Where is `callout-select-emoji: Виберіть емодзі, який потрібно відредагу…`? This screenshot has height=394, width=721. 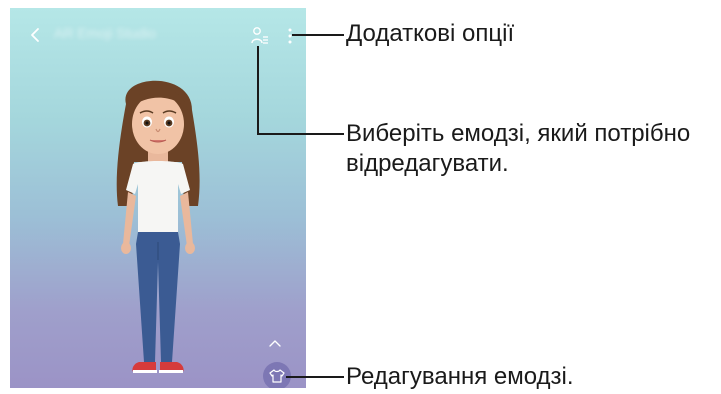 callout-select-emoji: Виберіть емодзі, який потрібно відредагу… is located at coordinates (518, 149).